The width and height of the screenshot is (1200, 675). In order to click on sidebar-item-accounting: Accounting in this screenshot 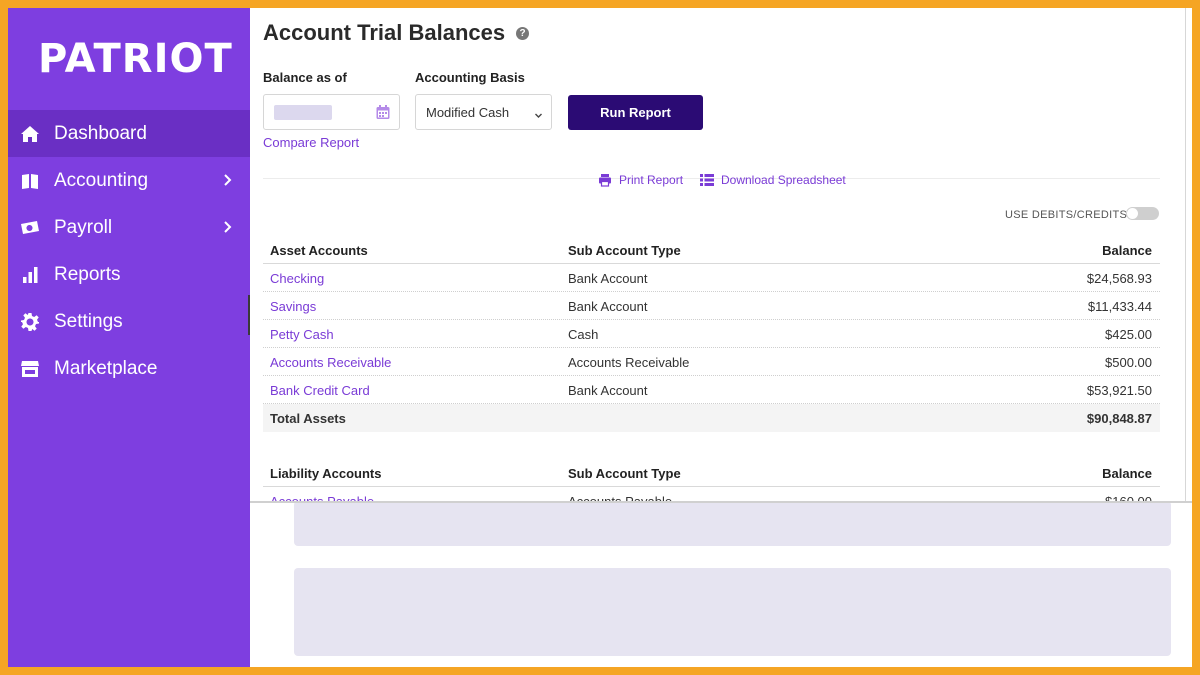, I will do `click(129, 180)`.